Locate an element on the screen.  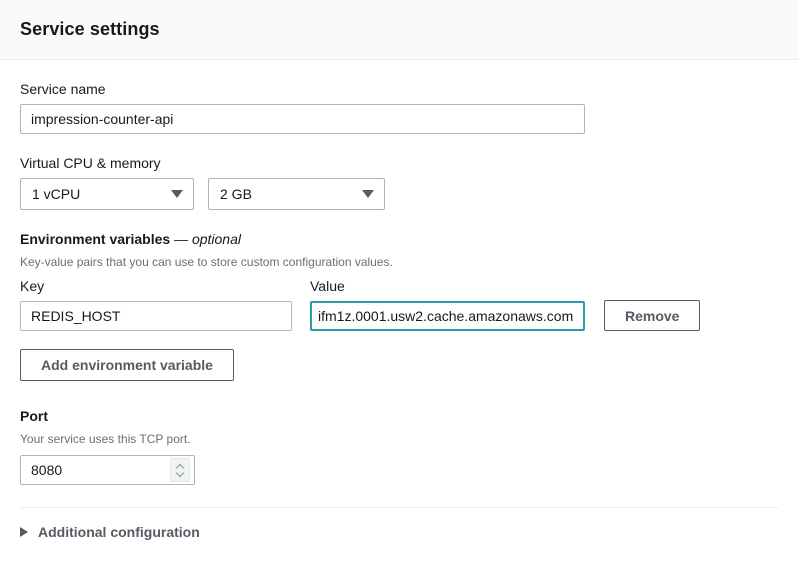
port-label: Port is located at coordinates (34, 416).